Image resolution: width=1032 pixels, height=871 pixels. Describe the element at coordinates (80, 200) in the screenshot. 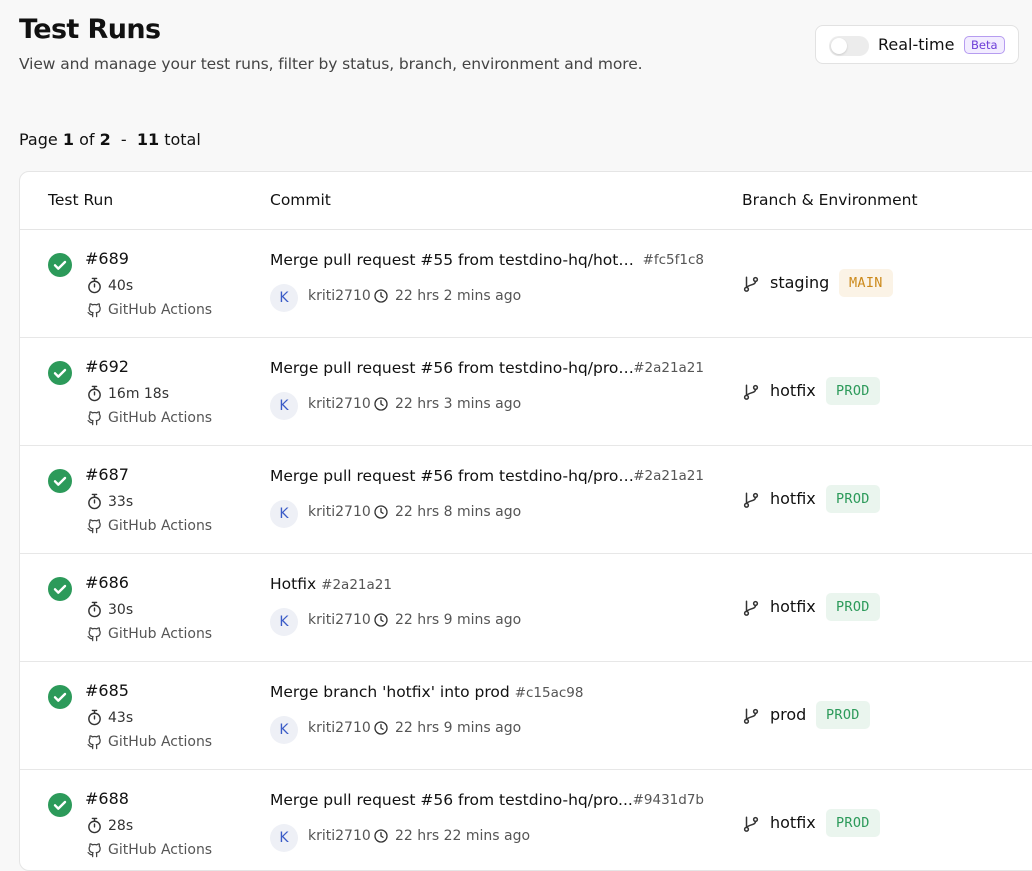

I see `column-header-test-run: Test Run` at that location.